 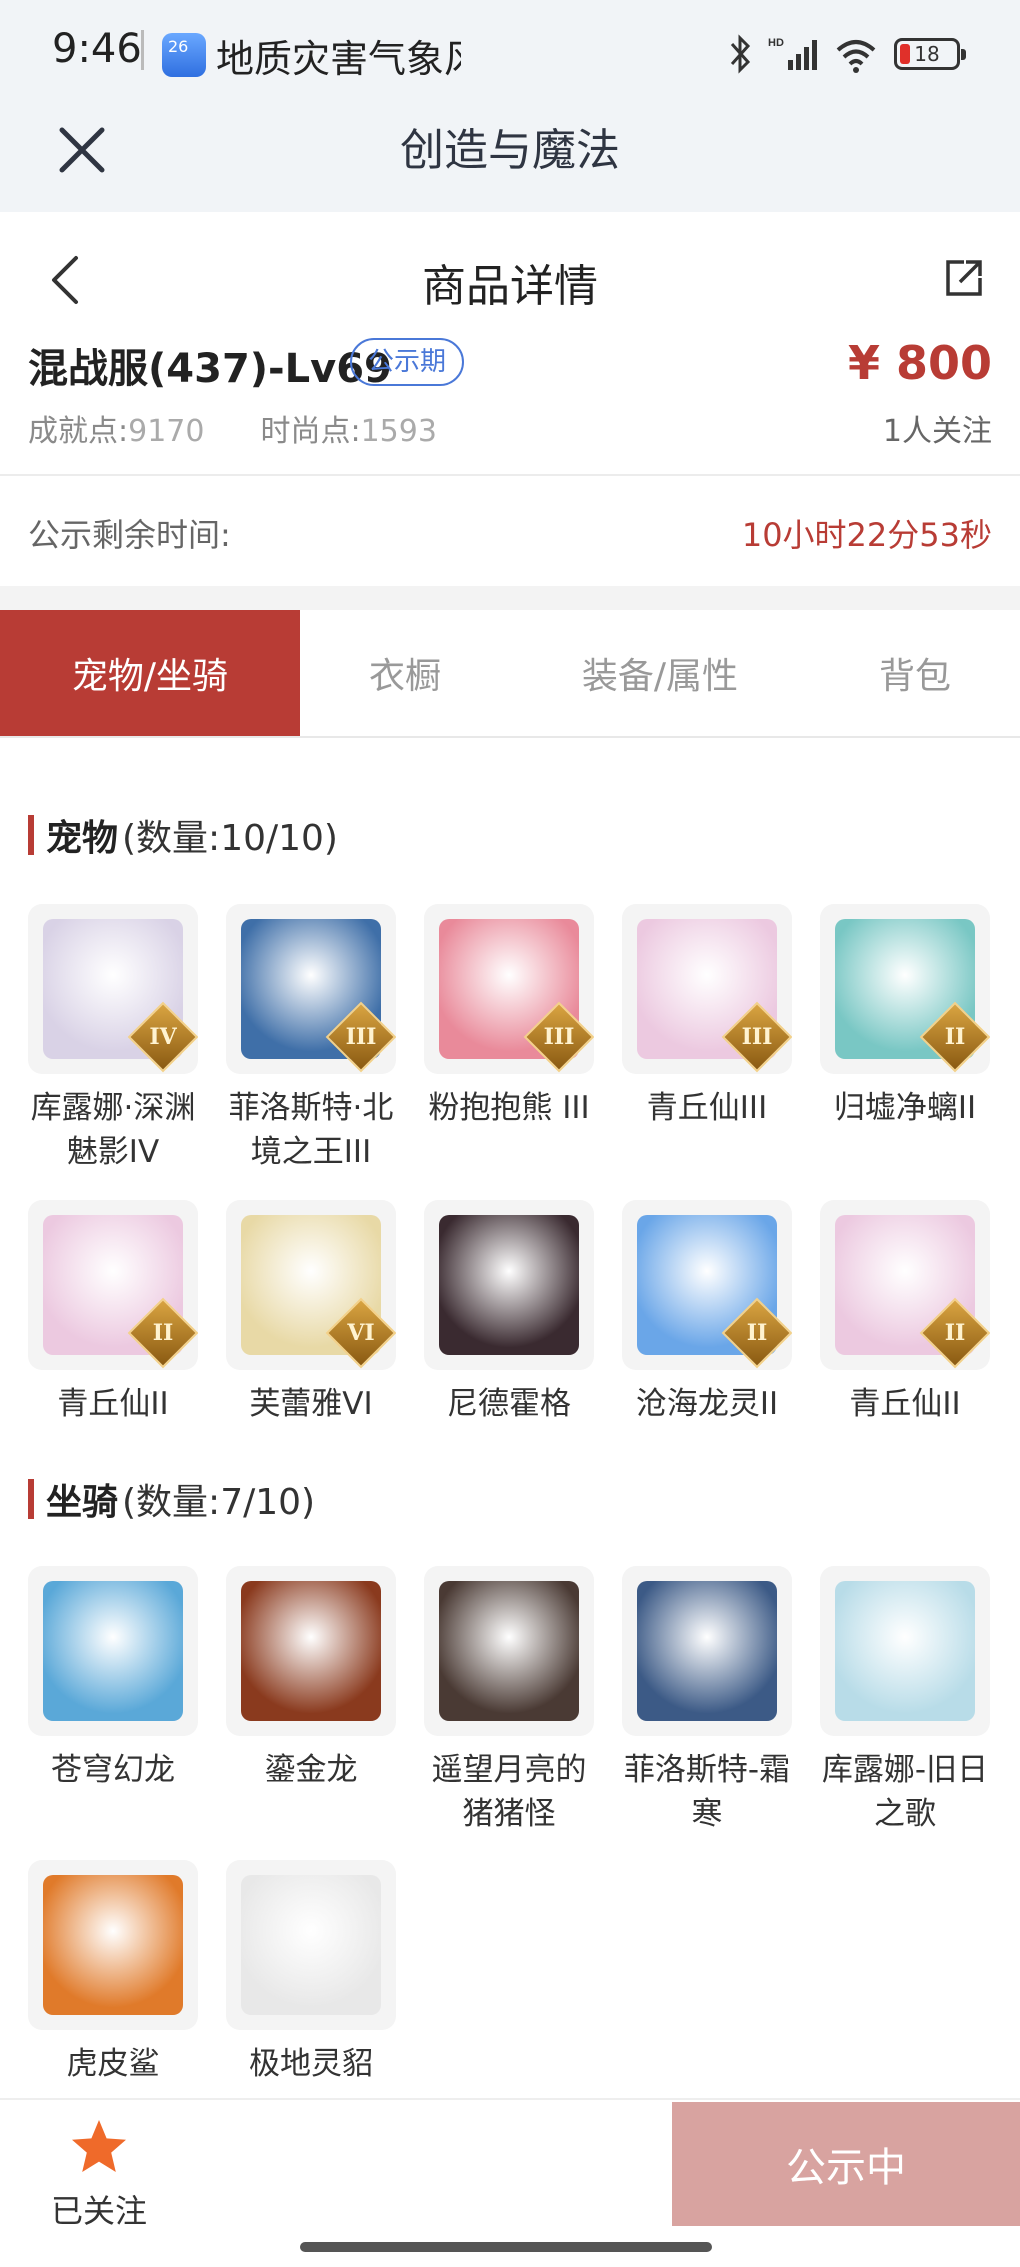 I want to click on app-title-bar: 创造与魔法, so click(x=510, y=161).